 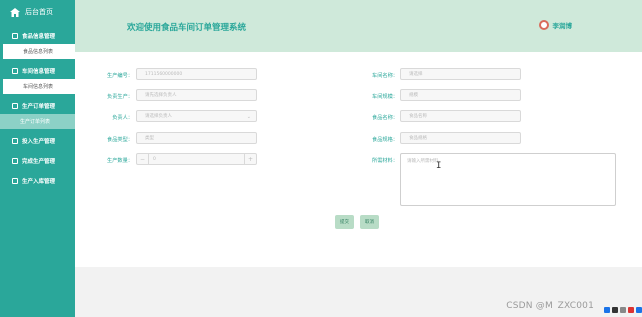 I want to click on food-name-label: 食品名称：, so click(x=385, y=118).